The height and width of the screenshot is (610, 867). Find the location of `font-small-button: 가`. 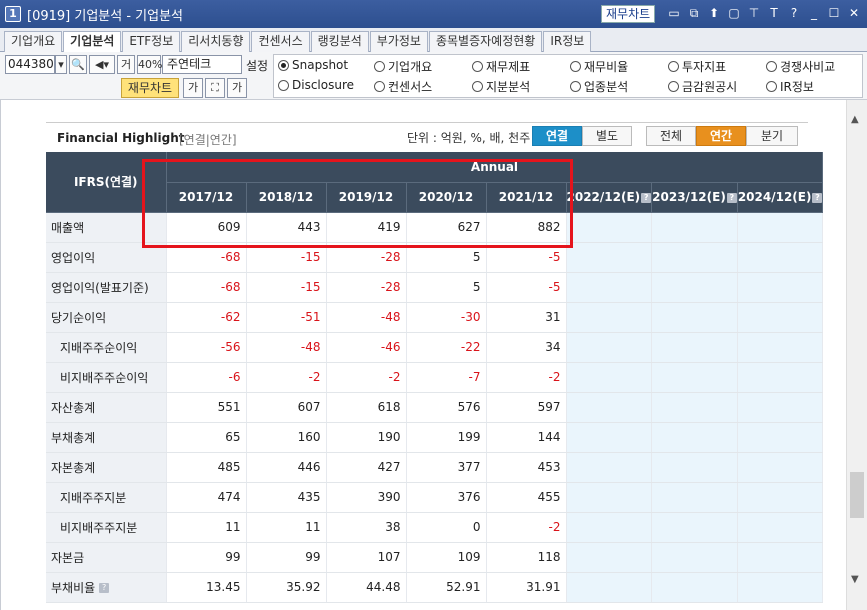

font-small-button: 가 is located at coordinates (193, 88).